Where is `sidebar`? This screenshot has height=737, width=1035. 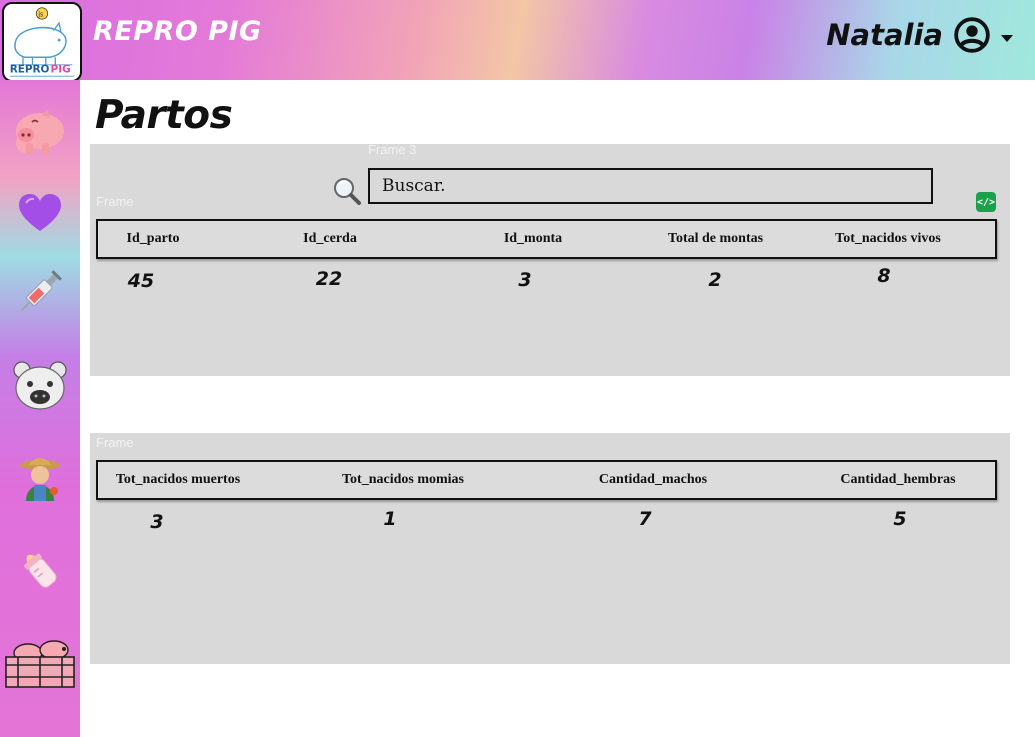 sidebar is located at coordinates (40, 408).